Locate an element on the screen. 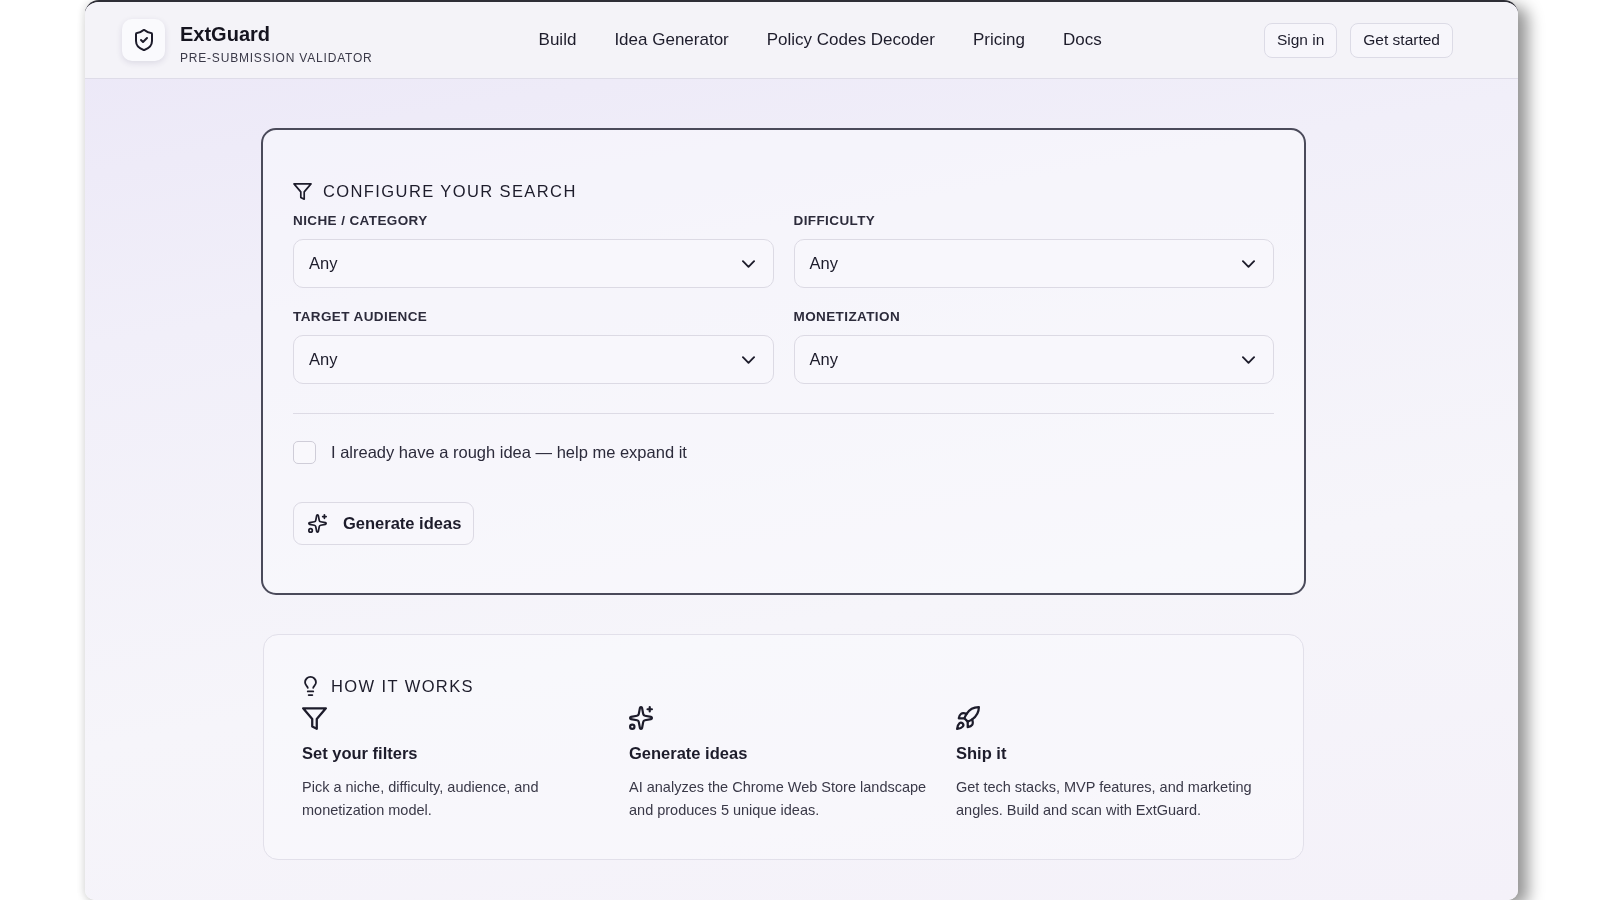 This screenshot has height=900, width=1600. rocket-icon is located at coordinates (968, 718).